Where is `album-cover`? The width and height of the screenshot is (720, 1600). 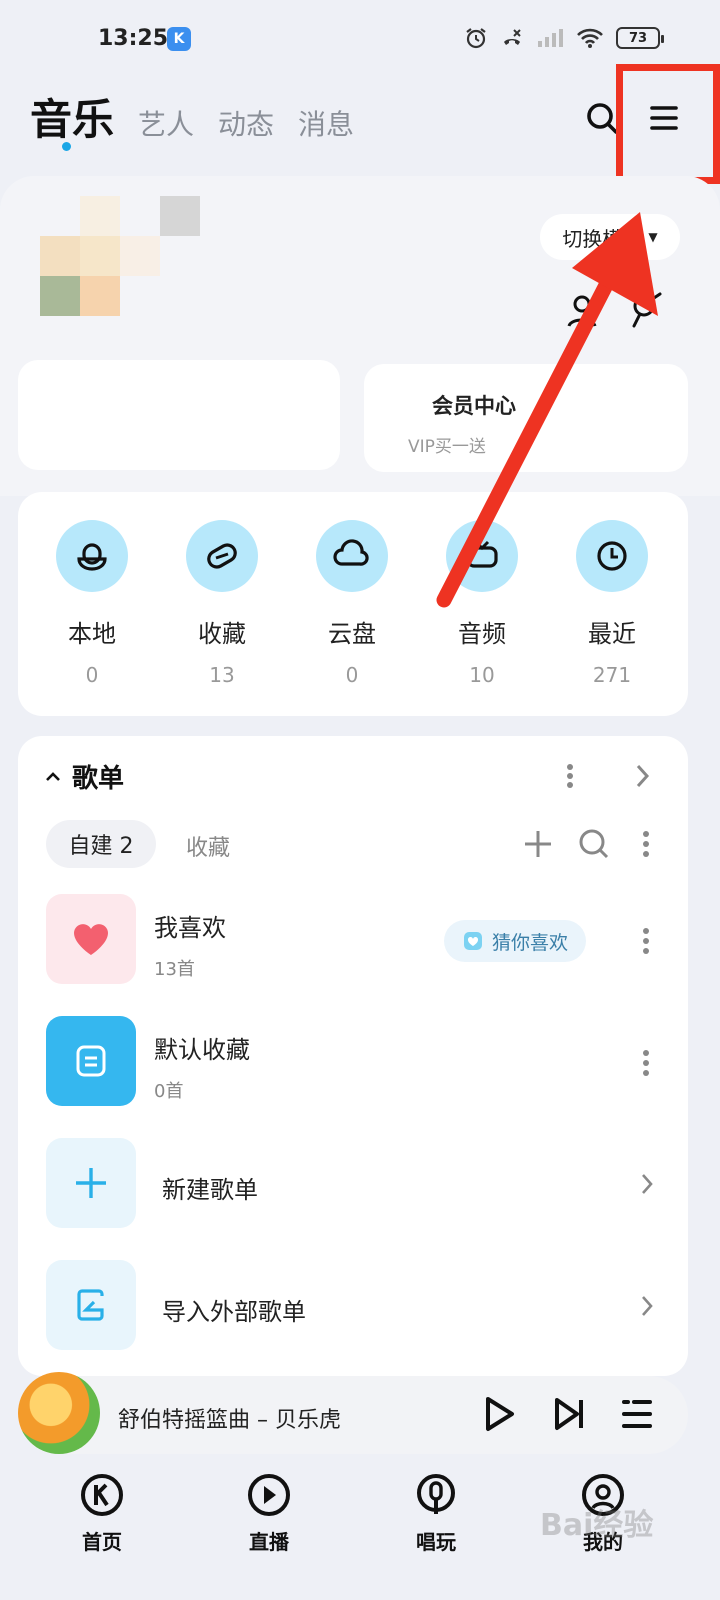 album-cover is located at coordinates (59, 1413).